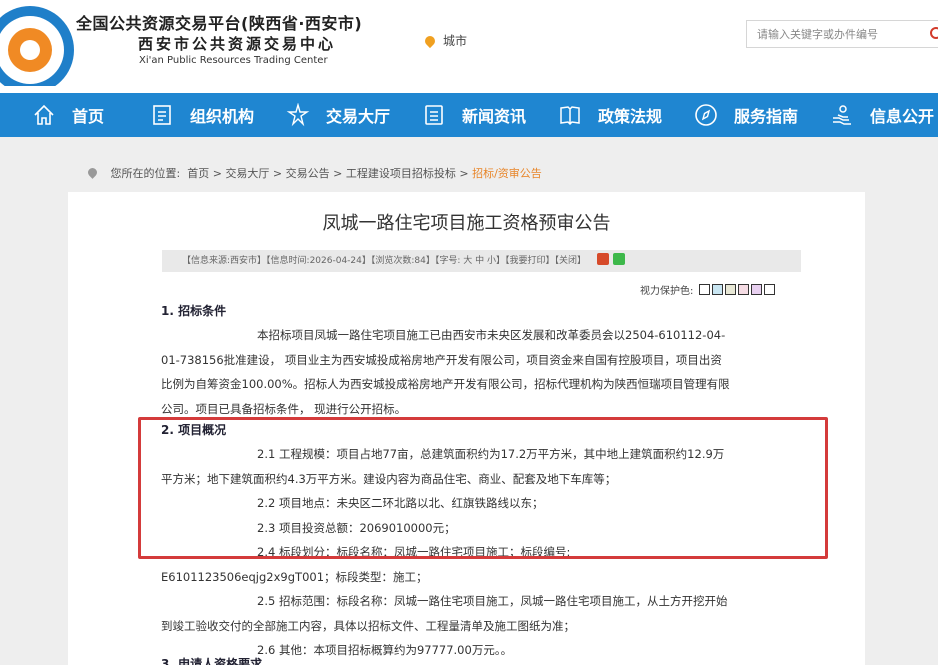 The height and width of the screenshot is (665, 938). I want to click on nav-label: 首页, so click(88, 116).